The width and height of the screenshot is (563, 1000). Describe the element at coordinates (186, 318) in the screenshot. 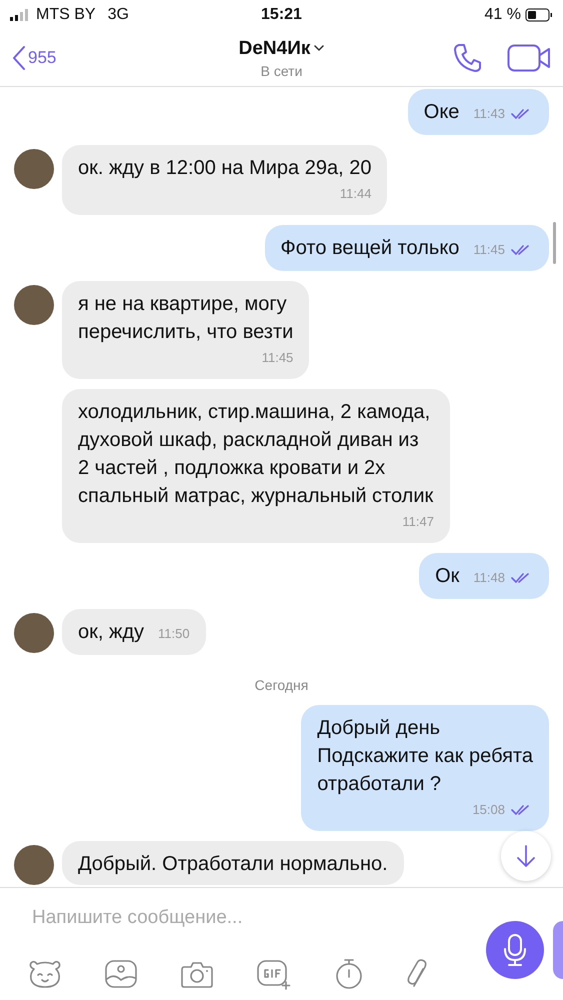

I see `message-text: я не на квартире, могу перечислить, что везти` at that location.